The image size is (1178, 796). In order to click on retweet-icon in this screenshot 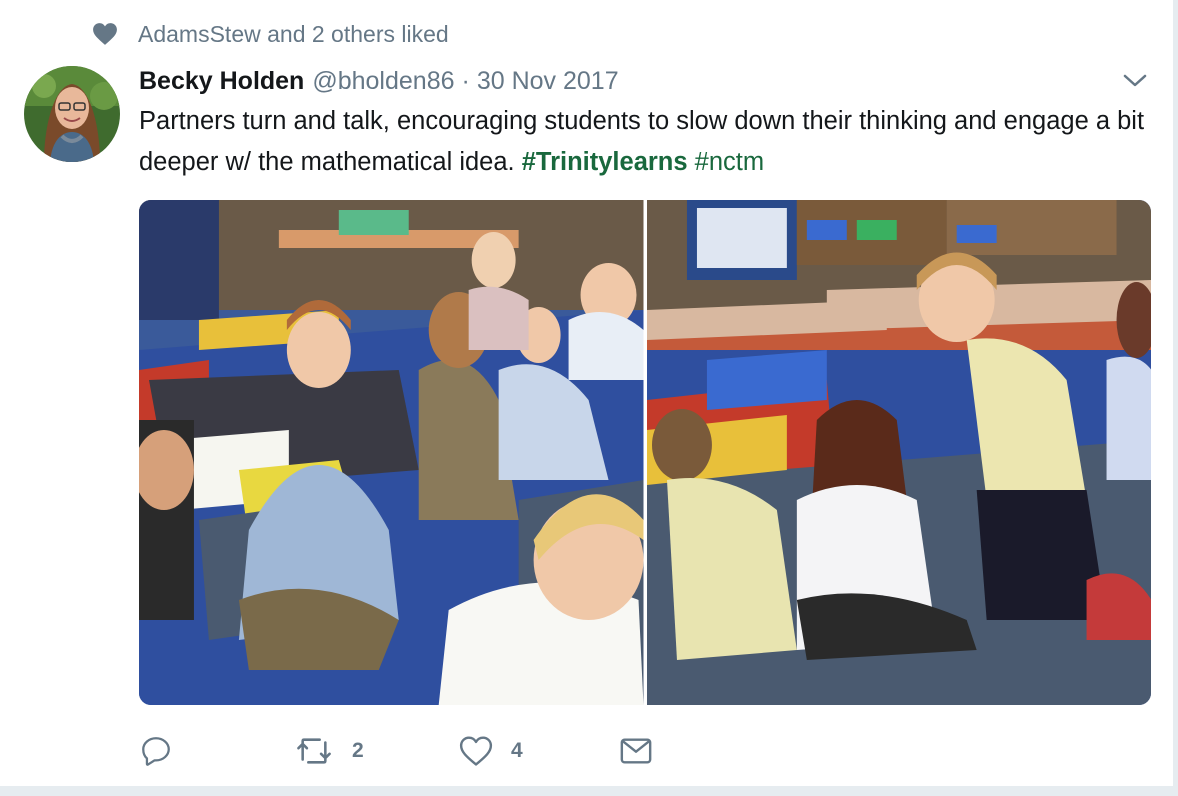, I will do `click(314, 751)`.